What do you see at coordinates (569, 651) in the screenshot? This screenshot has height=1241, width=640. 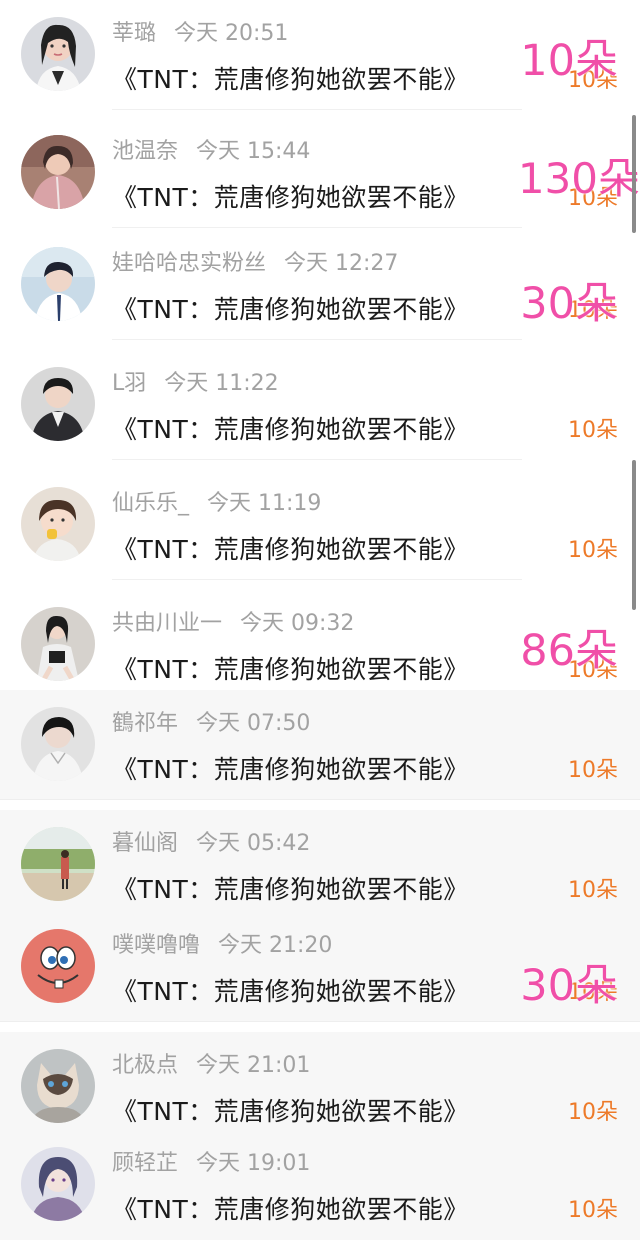 I see `handwritten-overlay-amount: 86朵` at bounding box center [569, 651].